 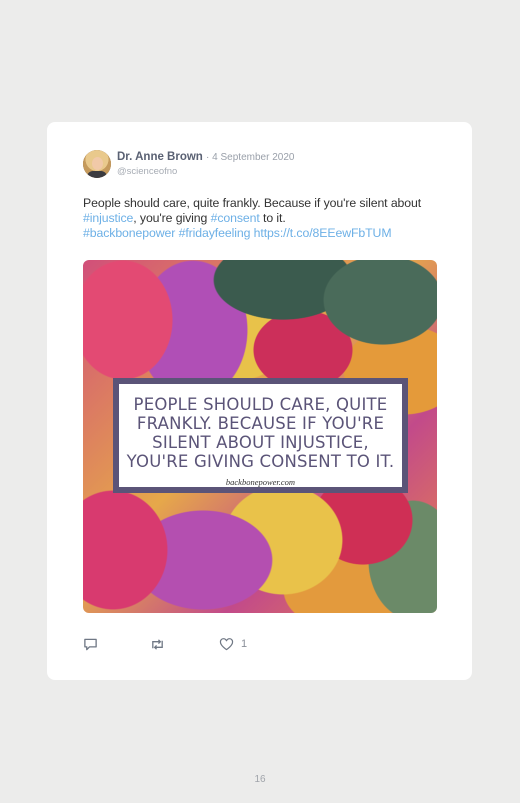 What do you see at coordinates (260, 779) in the screenshot?
I see `page-number: 16` at bounding box center [260, 779].